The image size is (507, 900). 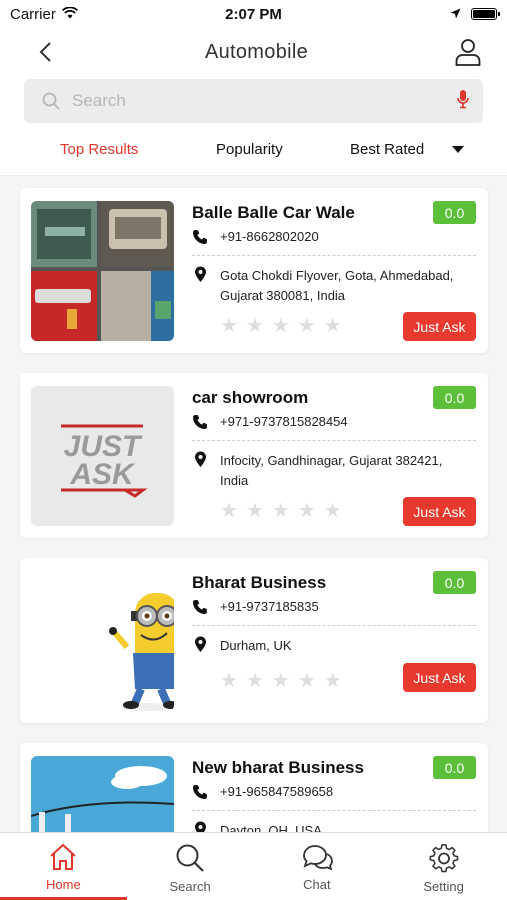 I want to click on tab-chat: Chat, so click(x=317, y=866).